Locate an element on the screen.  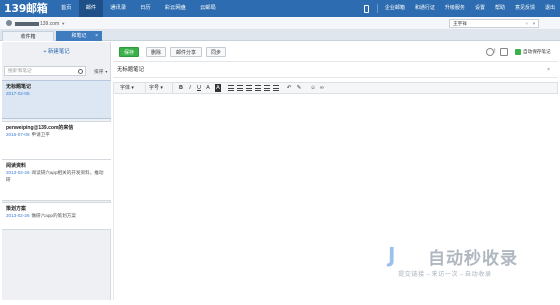
font-label: 字体 is located at coordinates (125, 88).